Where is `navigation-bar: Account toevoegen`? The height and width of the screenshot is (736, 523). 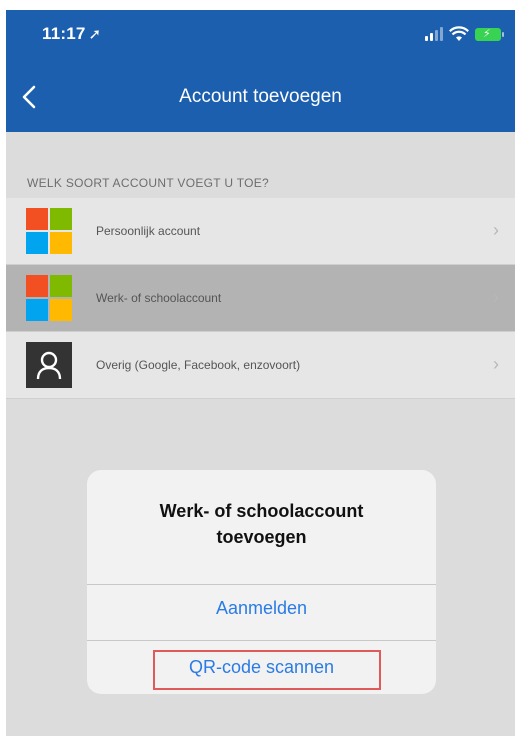
navigation-bar: Account toevoegen is located at coordinates (260, 97).